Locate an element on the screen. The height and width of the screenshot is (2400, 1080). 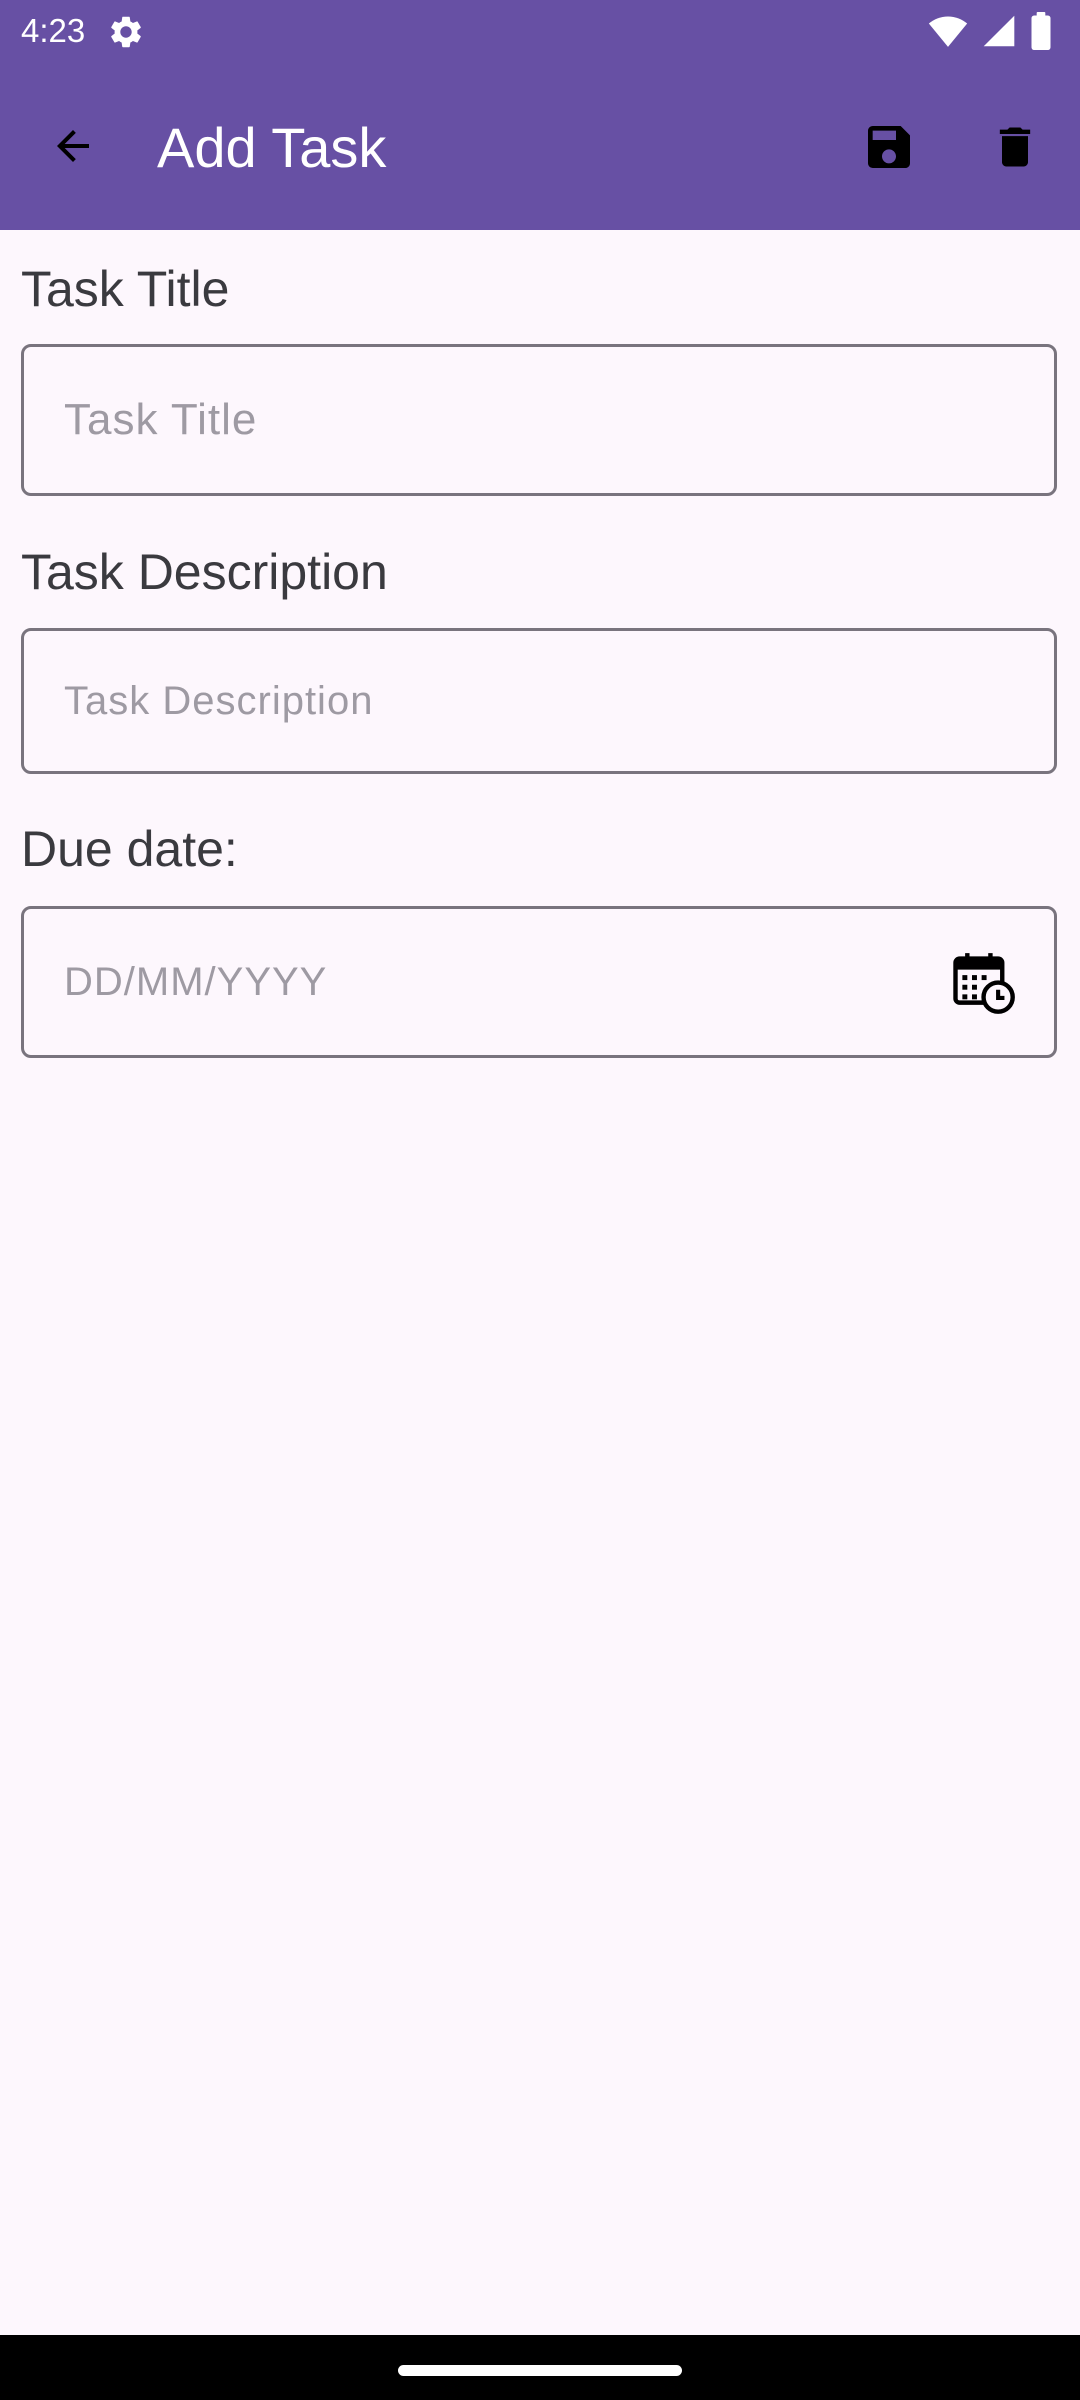
navigation-bar is located at coordinates (540, 2367).